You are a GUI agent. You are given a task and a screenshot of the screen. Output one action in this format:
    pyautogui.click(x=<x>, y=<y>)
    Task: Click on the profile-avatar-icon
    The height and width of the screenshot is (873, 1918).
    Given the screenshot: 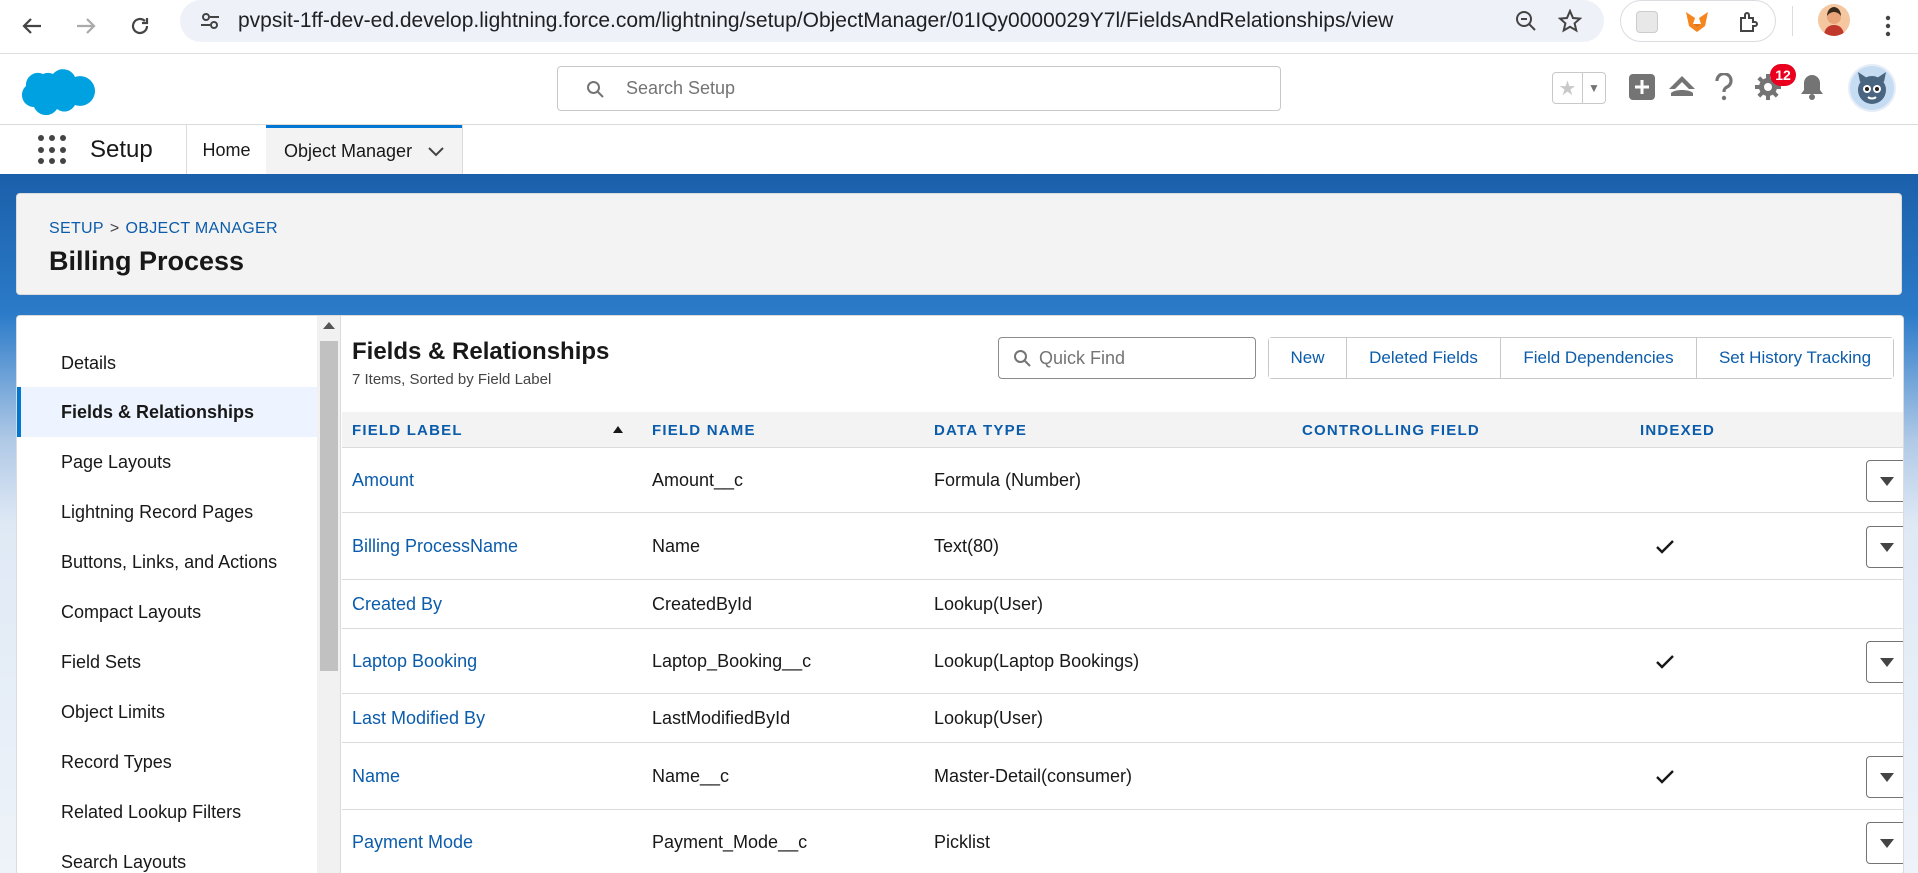 What is the action you would take?
    pyautogui.click(x=1834, y=20)
    